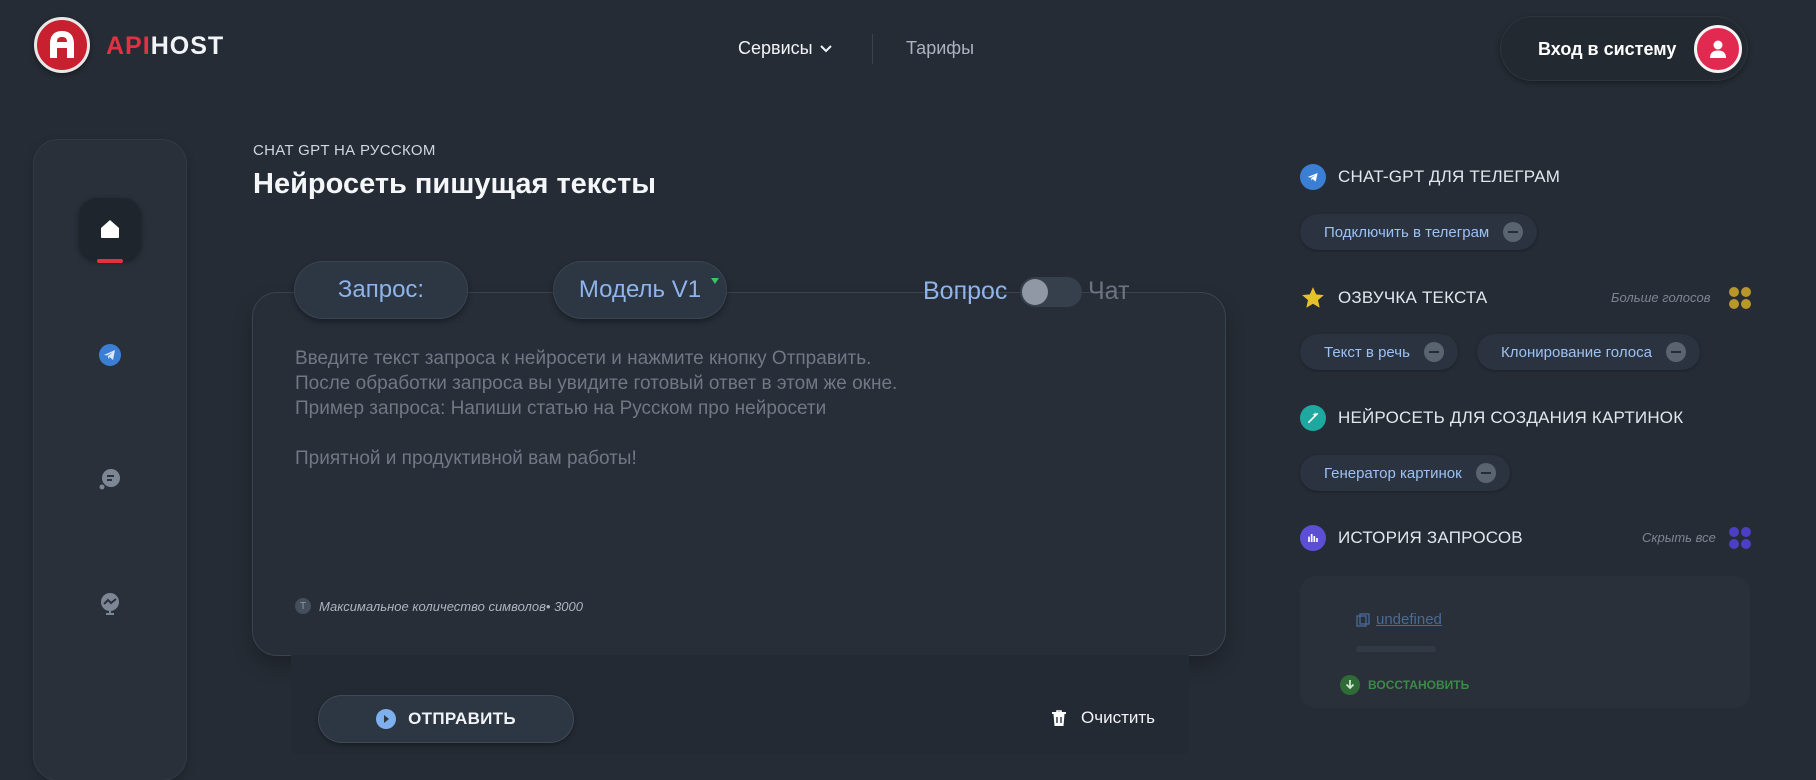  I want to click on download-icon, so click(1350, 685).